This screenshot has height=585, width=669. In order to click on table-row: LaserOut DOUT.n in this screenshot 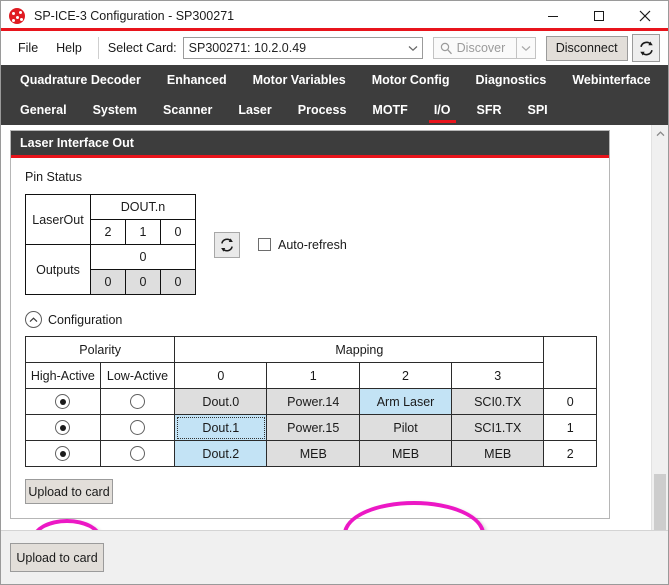, I will do `click(110, 219)`.